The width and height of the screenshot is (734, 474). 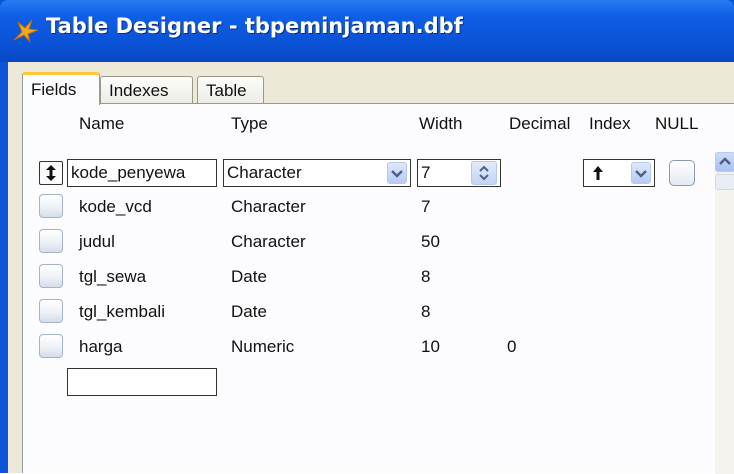 I want to click on vertical-scrollbar, so click(x=724, y=313).